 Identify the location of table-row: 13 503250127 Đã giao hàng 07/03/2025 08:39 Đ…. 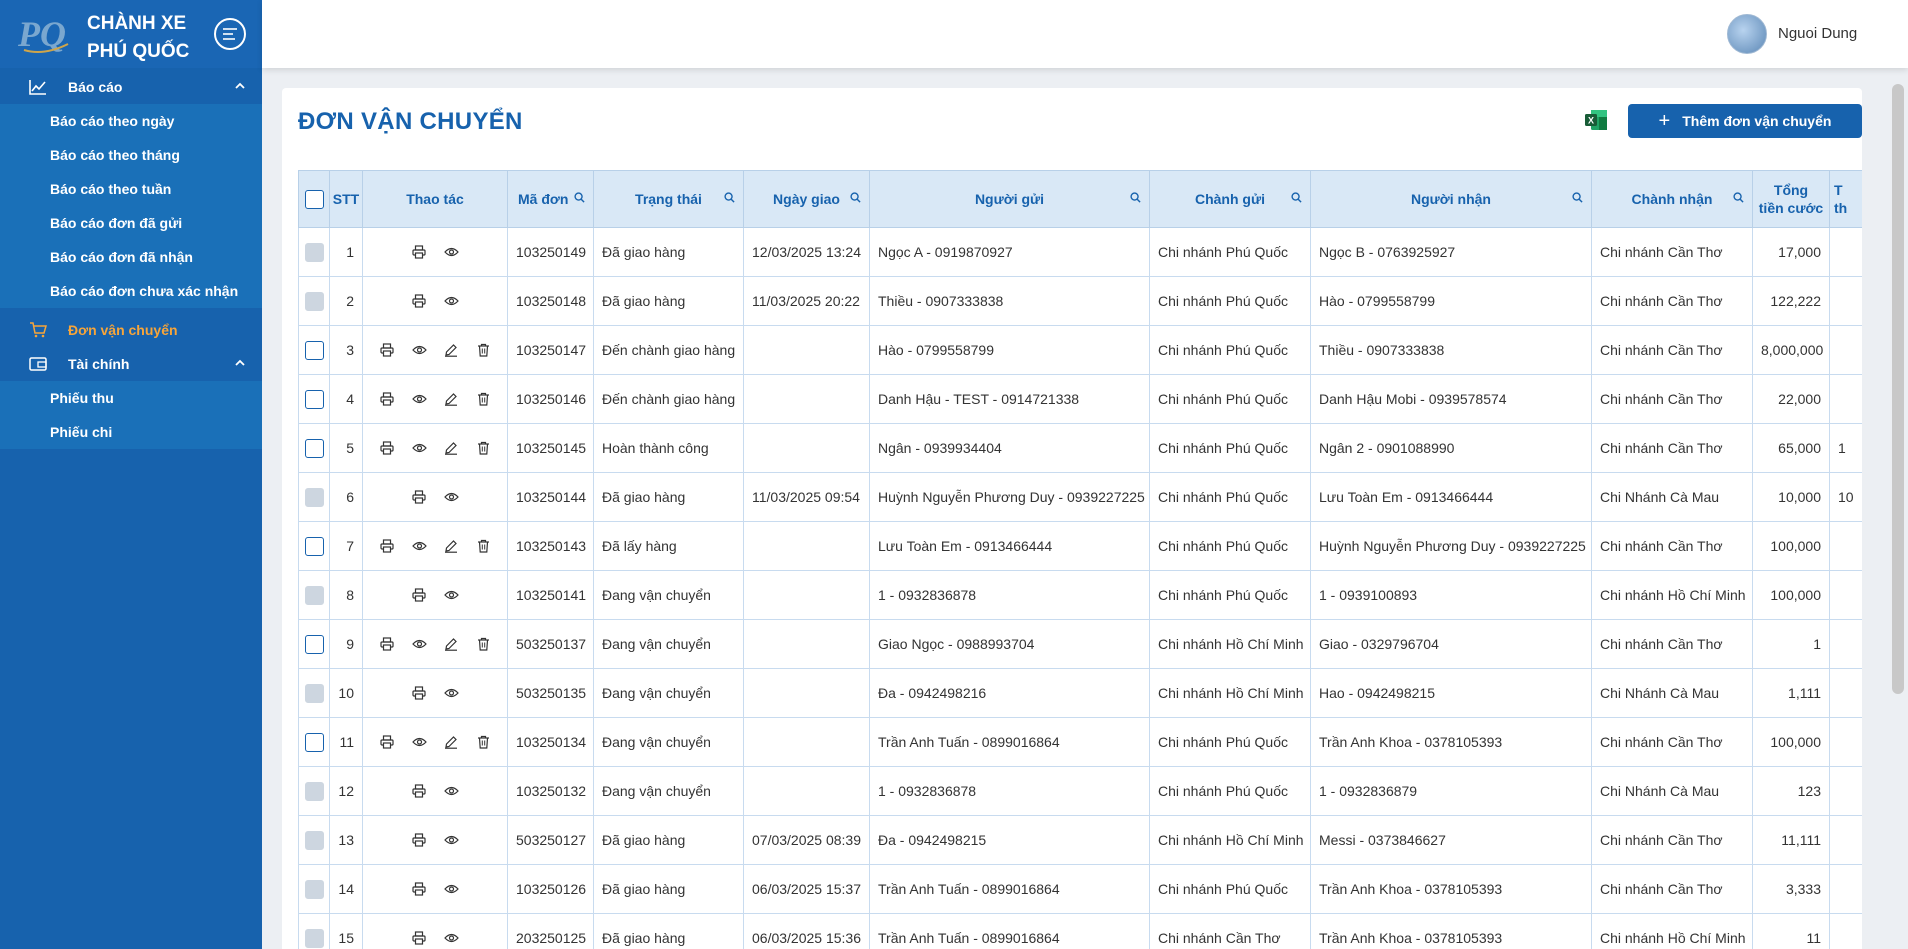
(1080, 840).